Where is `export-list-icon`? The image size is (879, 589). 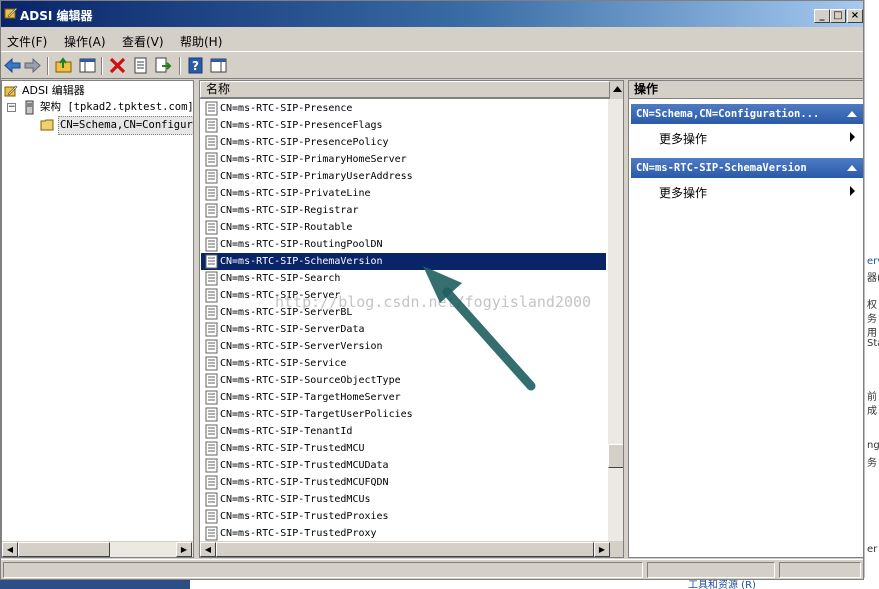 export-list-icon is located at coordinates (163, 65).